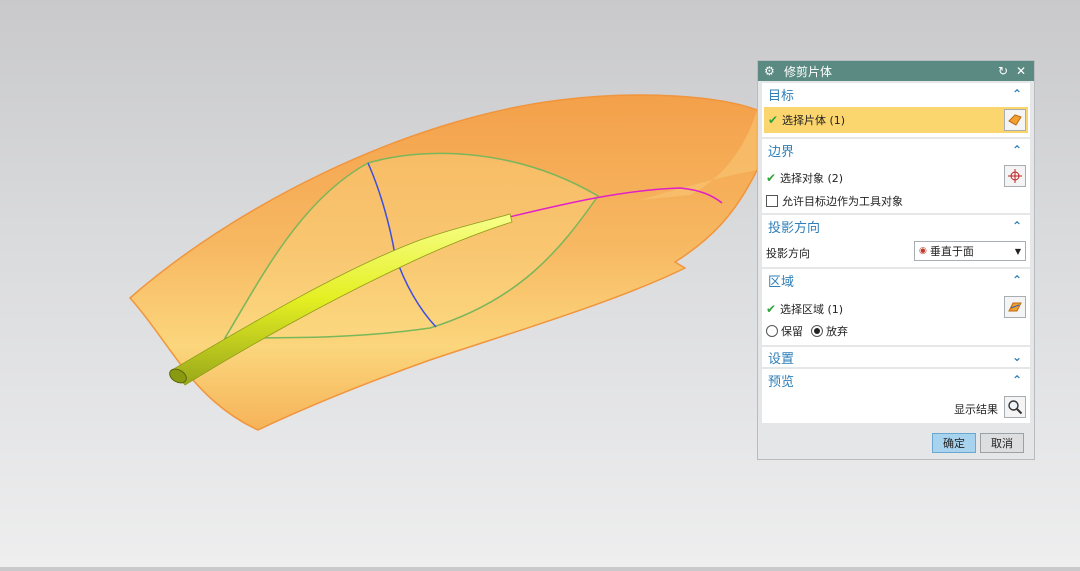 Image resolution: width=1080 pixels, height=571 pixels. What do you see at coordinates (781, 152) in the screenshot?
I see `section-boundary-heading: 边界` at bounding box center [781, 152].